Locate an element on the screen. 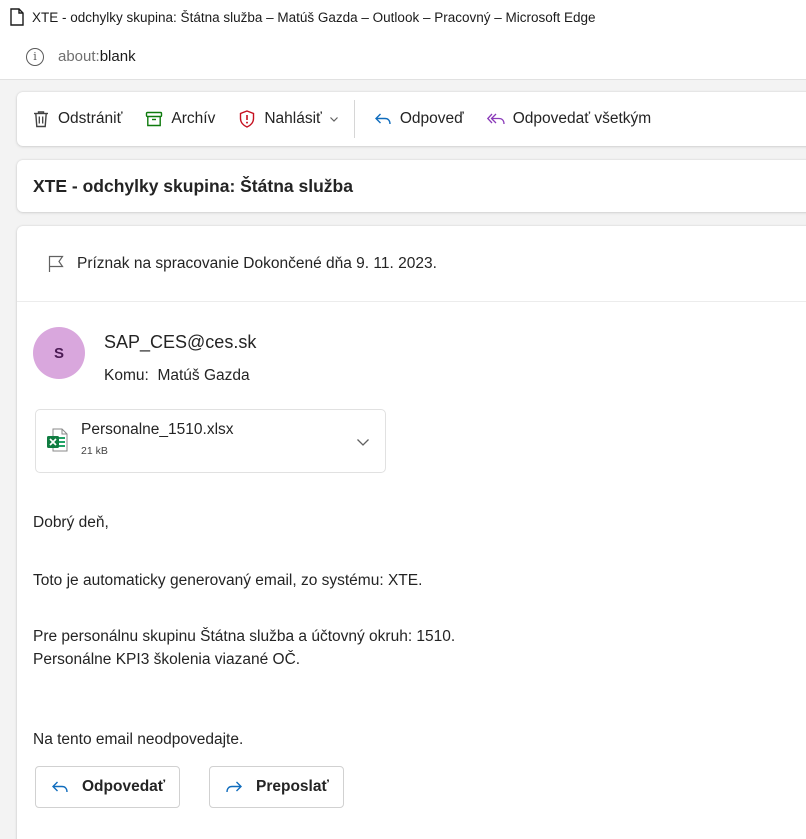 The width and height of the screenshot is (806, 839). address-bar: i about: blank is located at coordinates (403, 57).